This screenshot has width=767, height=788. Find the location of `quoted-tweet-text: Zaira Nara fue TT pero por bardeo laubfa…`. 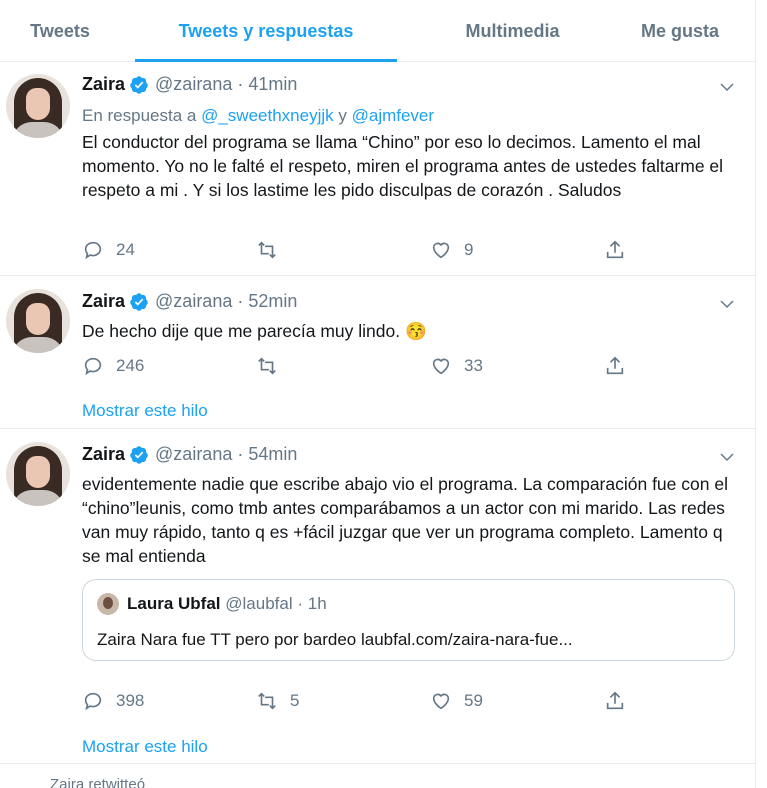

quoted-tweet-text: Zaira Nara fue TT pero por bardeo laubfa… is located at coordinates (335, 639).